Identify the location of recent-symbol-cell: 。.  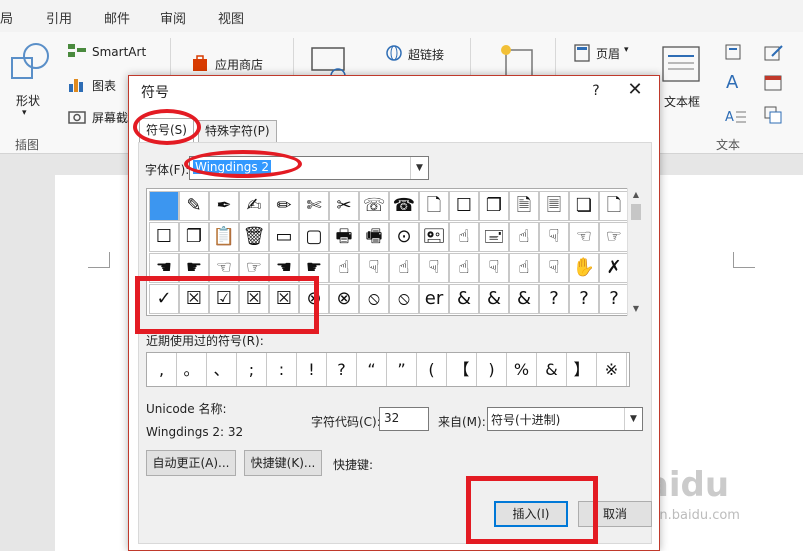
(192, 369).